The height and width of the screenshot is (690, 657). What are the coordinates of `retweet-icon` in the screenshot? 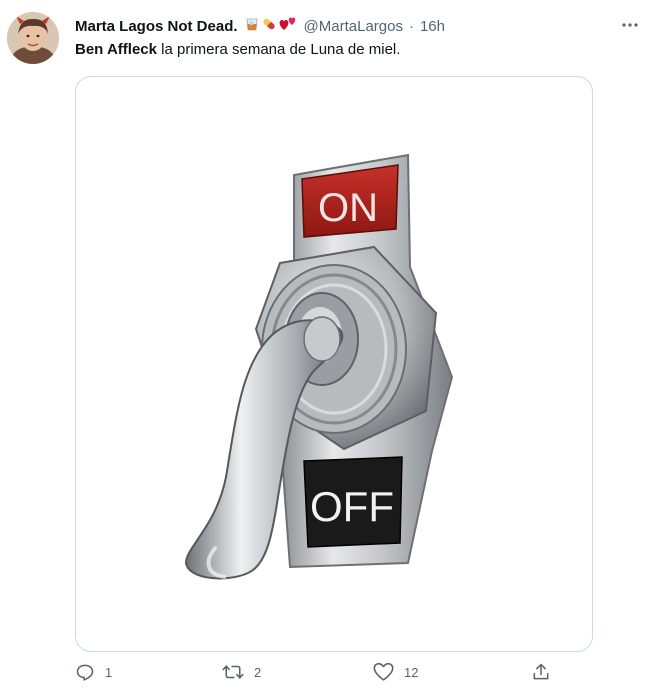 It's located at (233, 672).